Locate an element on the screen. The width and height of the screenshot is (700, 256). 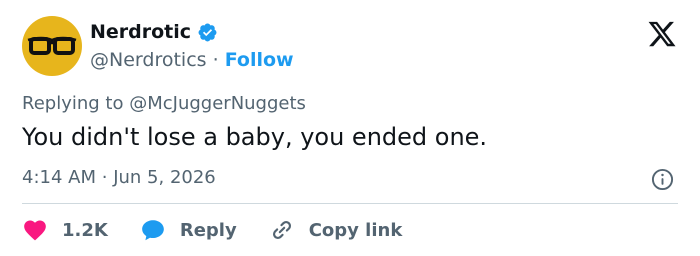
action-bar: 1.2K Reply Copy link is located at coordinates (228, 230).